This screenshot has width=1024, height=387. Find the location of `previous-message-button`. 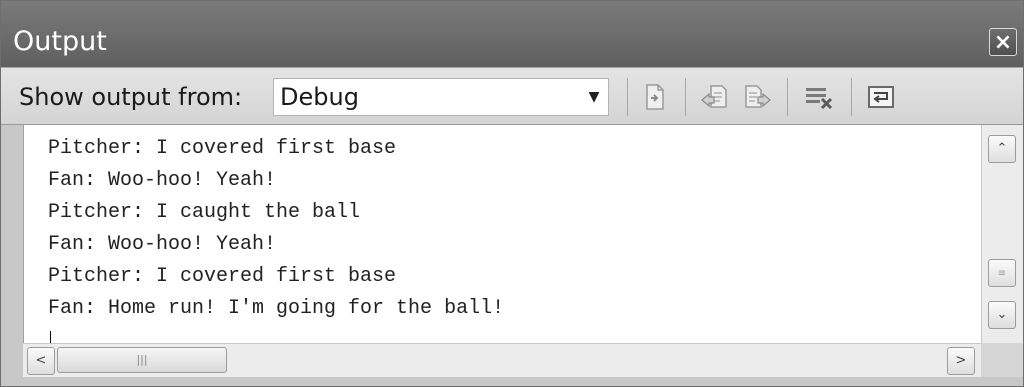

previous-message-button is located at coordinates (715, 97).